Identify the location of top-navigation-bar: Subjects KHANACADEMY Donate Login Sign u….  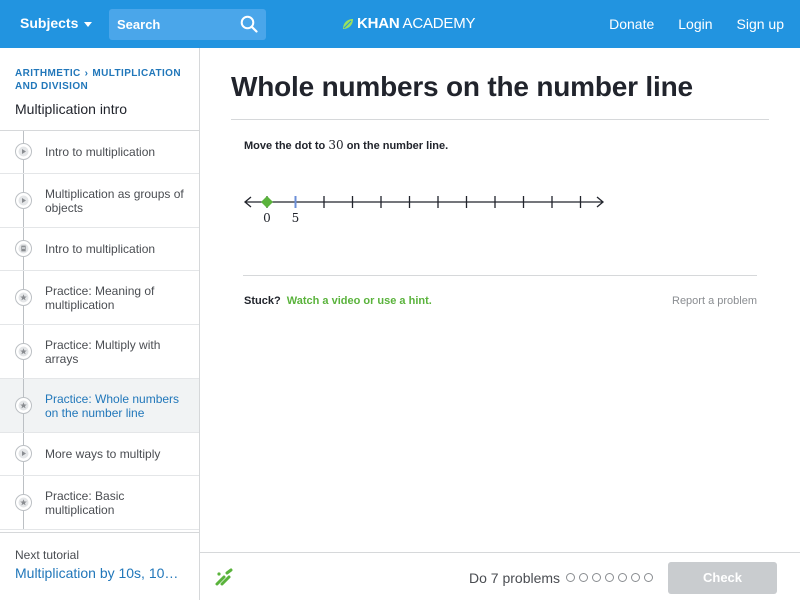
(400, 24).